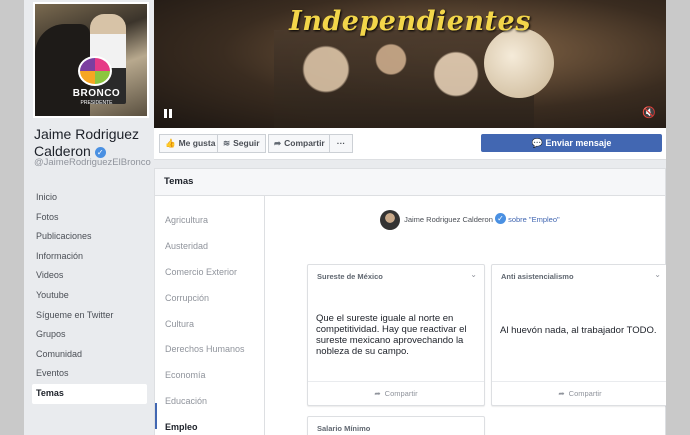  What do you see at coordinates (448, 219) in the screenshot?
I see `author-name: Jaime Rodriguez Calderon` at bounding box center [448, 219].